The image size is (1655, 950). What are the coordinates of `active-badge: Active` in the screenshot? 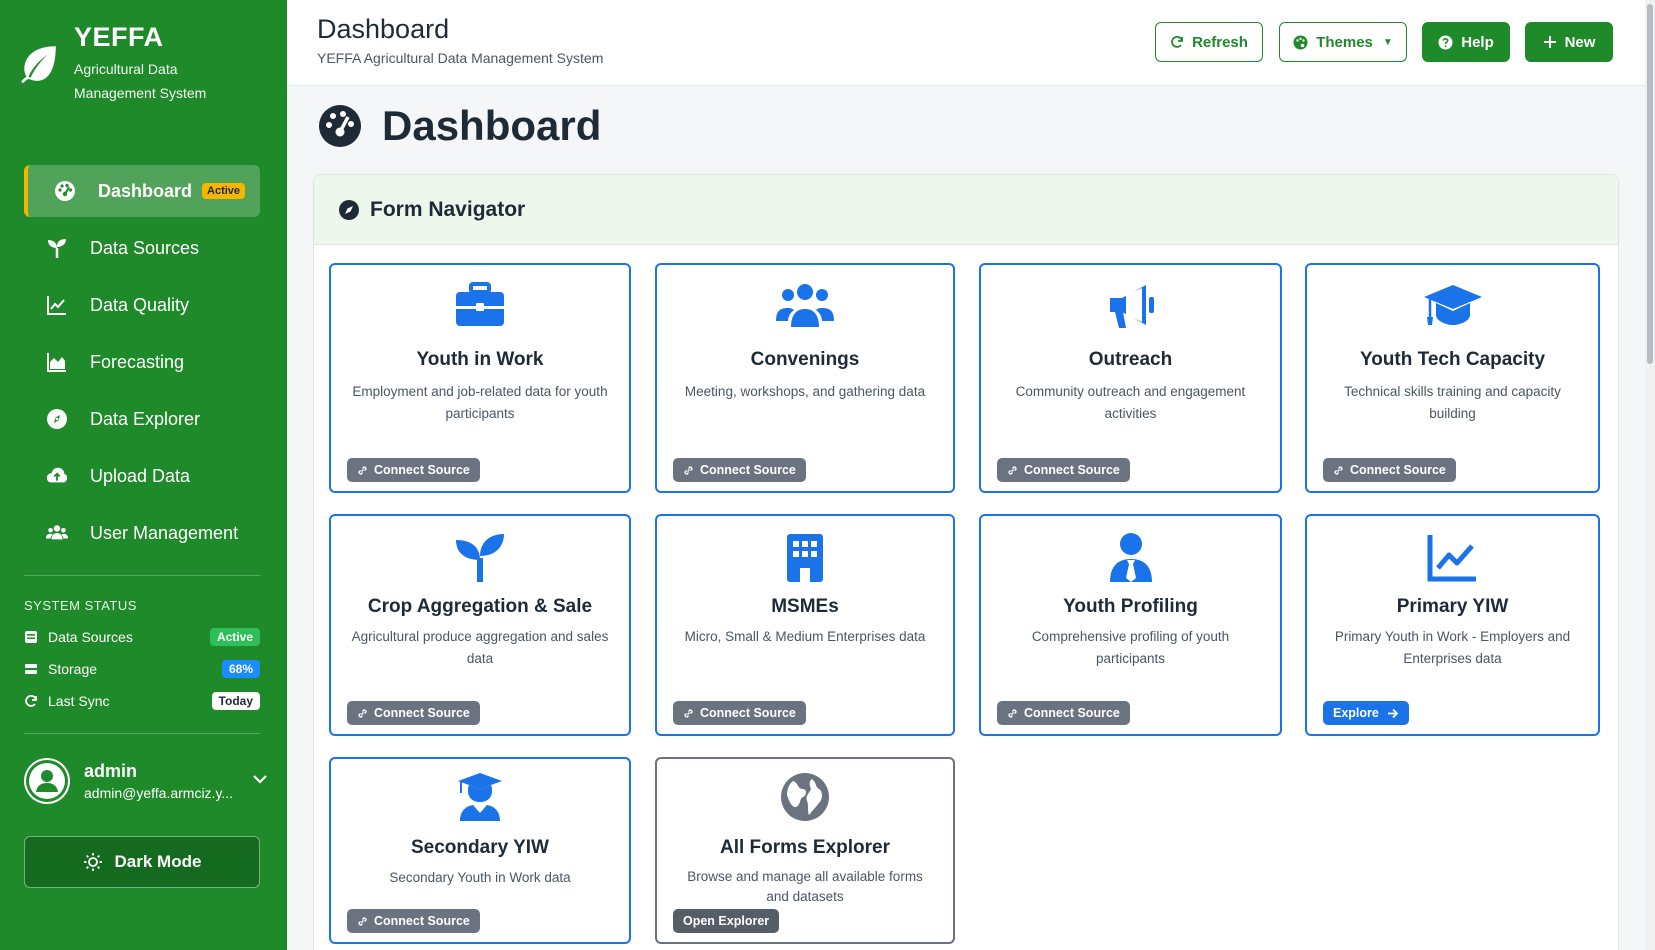 It's located at (224, 191).